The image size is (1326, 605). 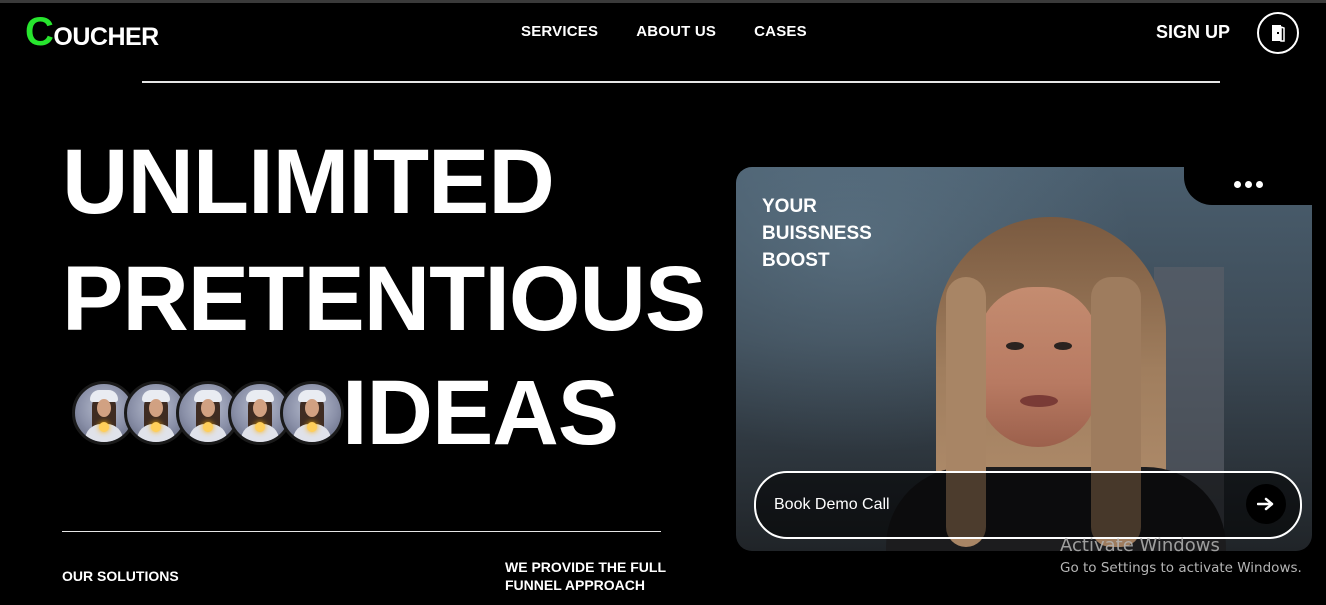 I want to click on more-dots-icon, so click(x=1248, y=184).